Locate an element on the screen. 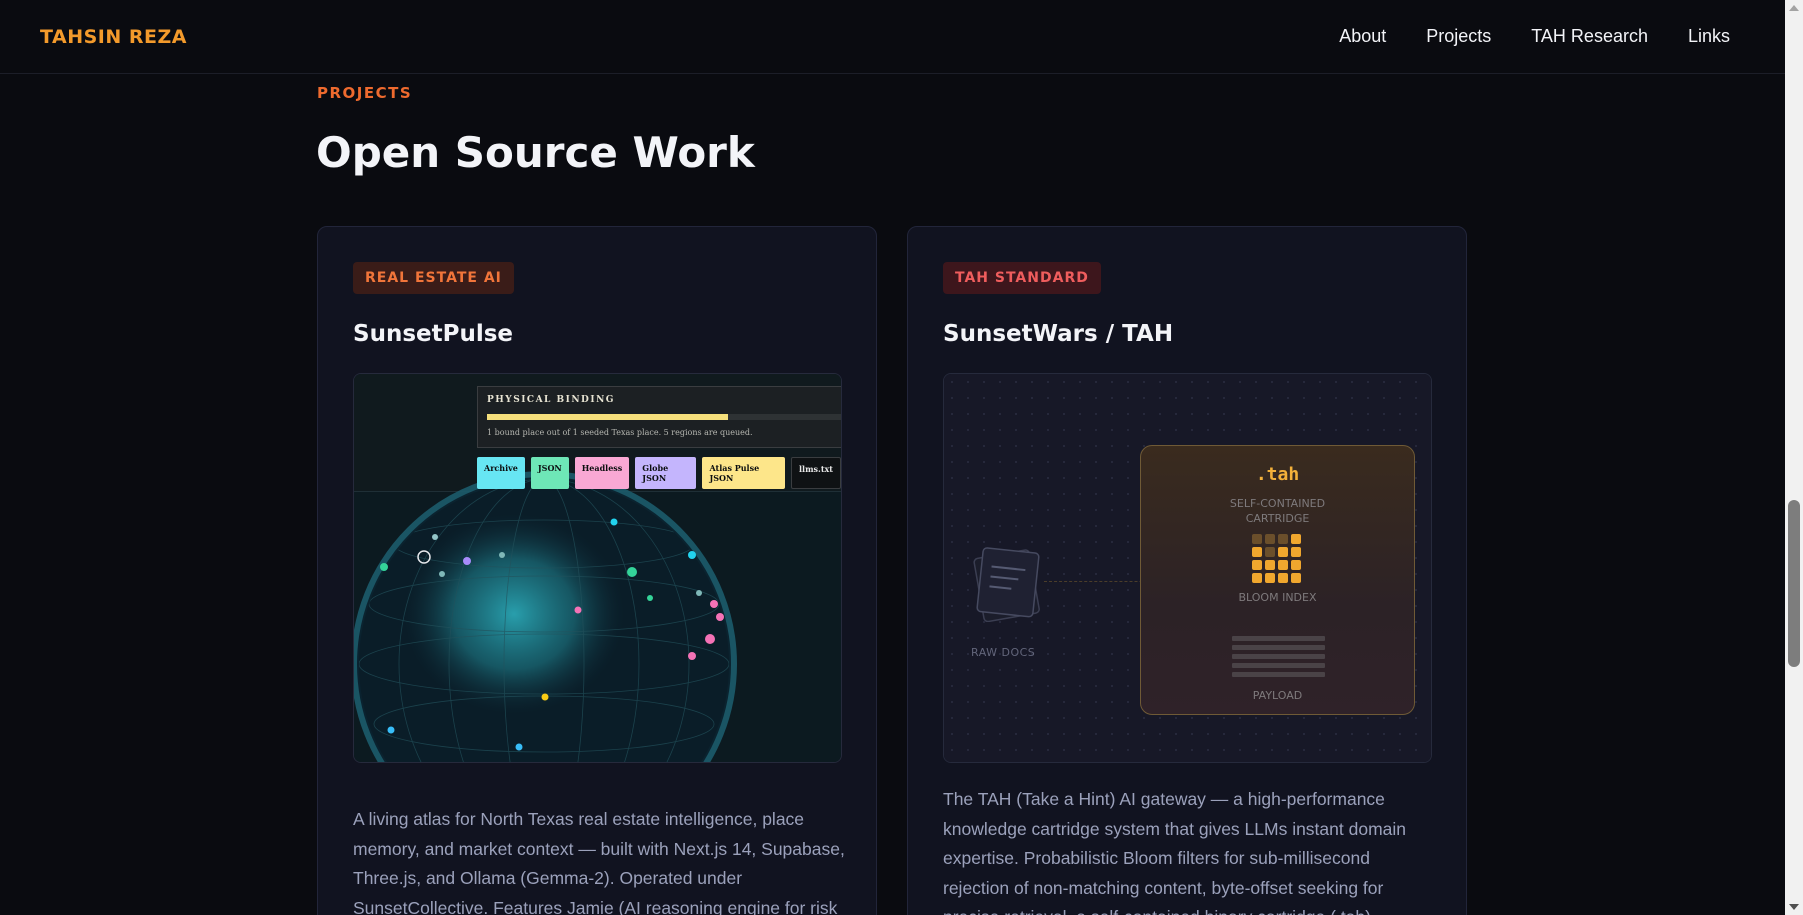 Image resolution: width=1803 pixels, height=915 pixels. project-title: SunsetPulse is located at coordinates (433, 334).